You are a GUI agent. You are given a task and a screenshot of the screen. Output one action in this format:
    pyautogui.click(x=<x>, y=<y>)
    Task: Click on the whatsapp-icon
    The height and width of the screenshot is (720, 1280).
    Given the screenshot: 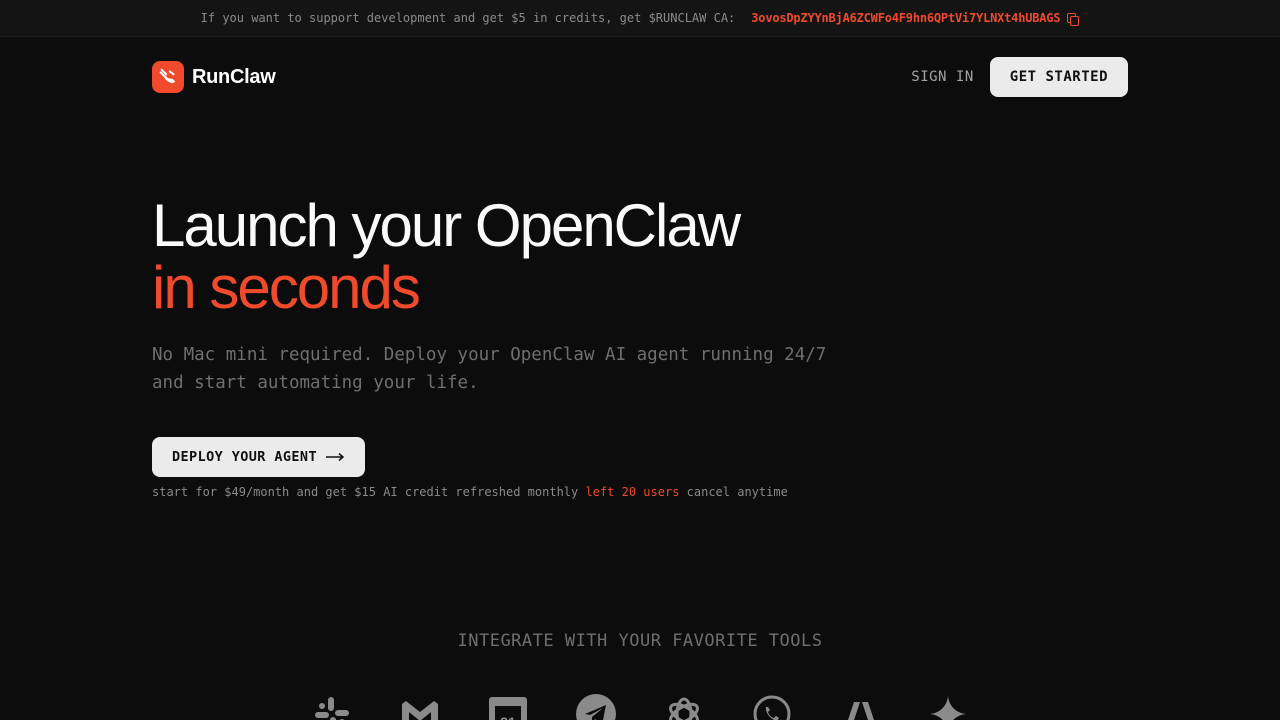 What is the action you would take?
    pyautogui.click(x=772, y=707)
    